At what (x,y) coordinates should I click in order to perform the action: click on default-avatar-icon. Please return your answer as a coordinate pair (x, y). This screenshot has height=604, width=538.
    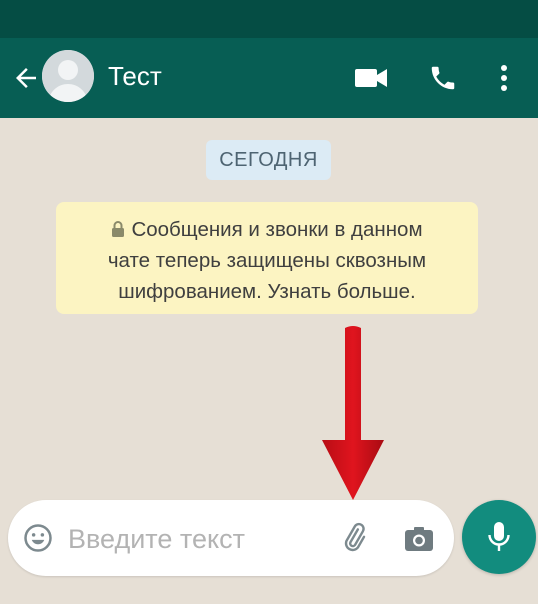
    Looking at the image, I should click on (68, 76).